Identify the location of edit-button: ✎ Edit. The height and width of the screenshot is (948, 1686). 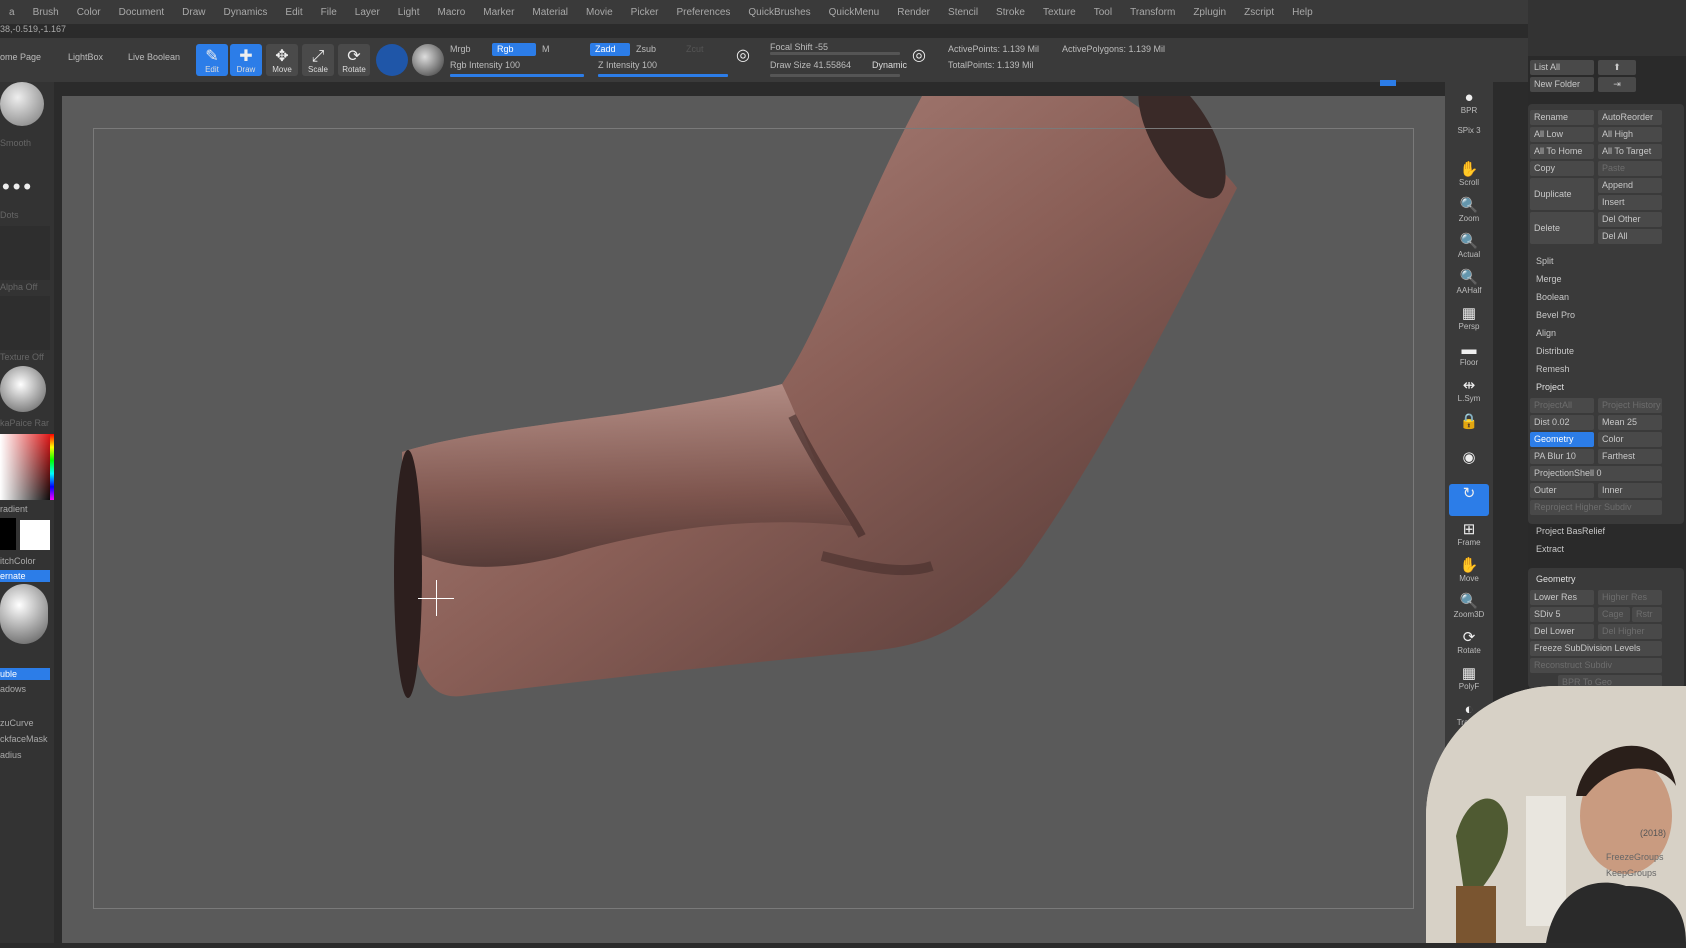
(212, 60).